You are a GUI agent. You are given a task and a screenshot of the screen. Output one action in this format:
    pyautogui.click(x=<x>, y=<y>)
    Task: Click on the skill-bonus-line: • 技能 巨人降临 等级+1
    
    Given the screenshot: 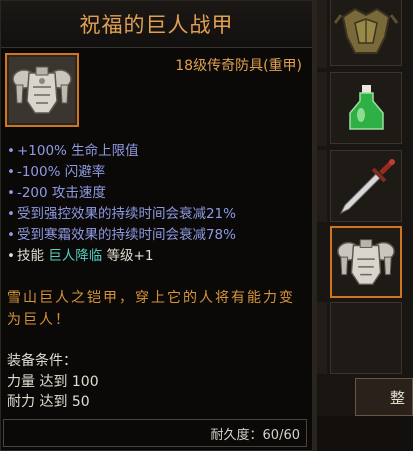 What is the action you would take?
    pyautogui.click(x=80, y=256)
    